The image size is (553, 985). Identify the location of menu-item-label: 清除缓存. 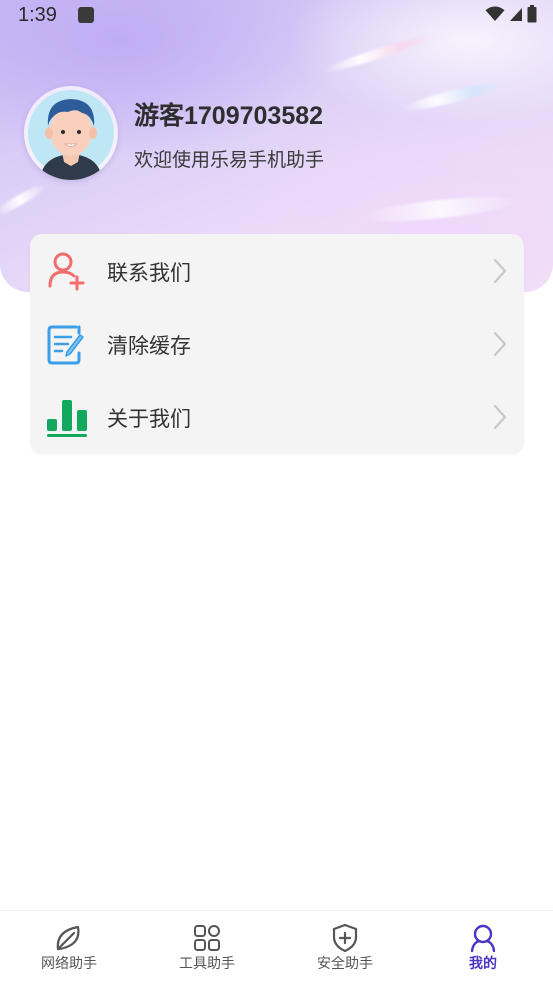
(149, 346).